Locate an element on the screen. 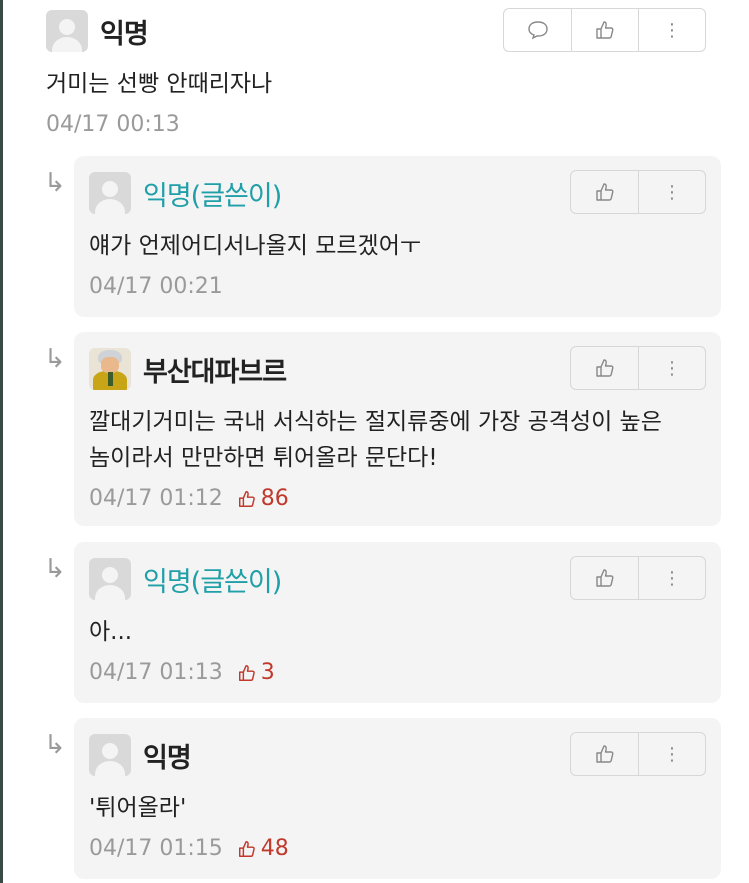 This screenshot has height=883, width=749. comment-actions: ⋮ is located at coordinates (604, 30).